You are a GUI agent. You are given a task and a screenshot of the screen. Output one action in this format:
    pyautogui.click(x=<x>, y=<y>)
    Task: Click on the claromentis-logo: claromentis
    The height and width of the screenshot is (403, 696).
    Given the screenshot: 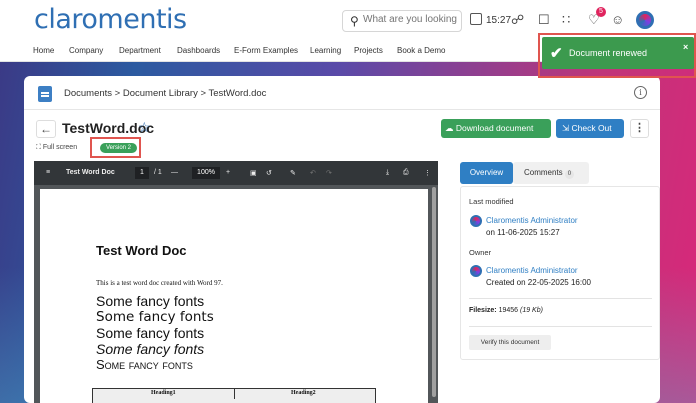 What is the action you would take?
    pyautogui.click(x=110, y=19)
    